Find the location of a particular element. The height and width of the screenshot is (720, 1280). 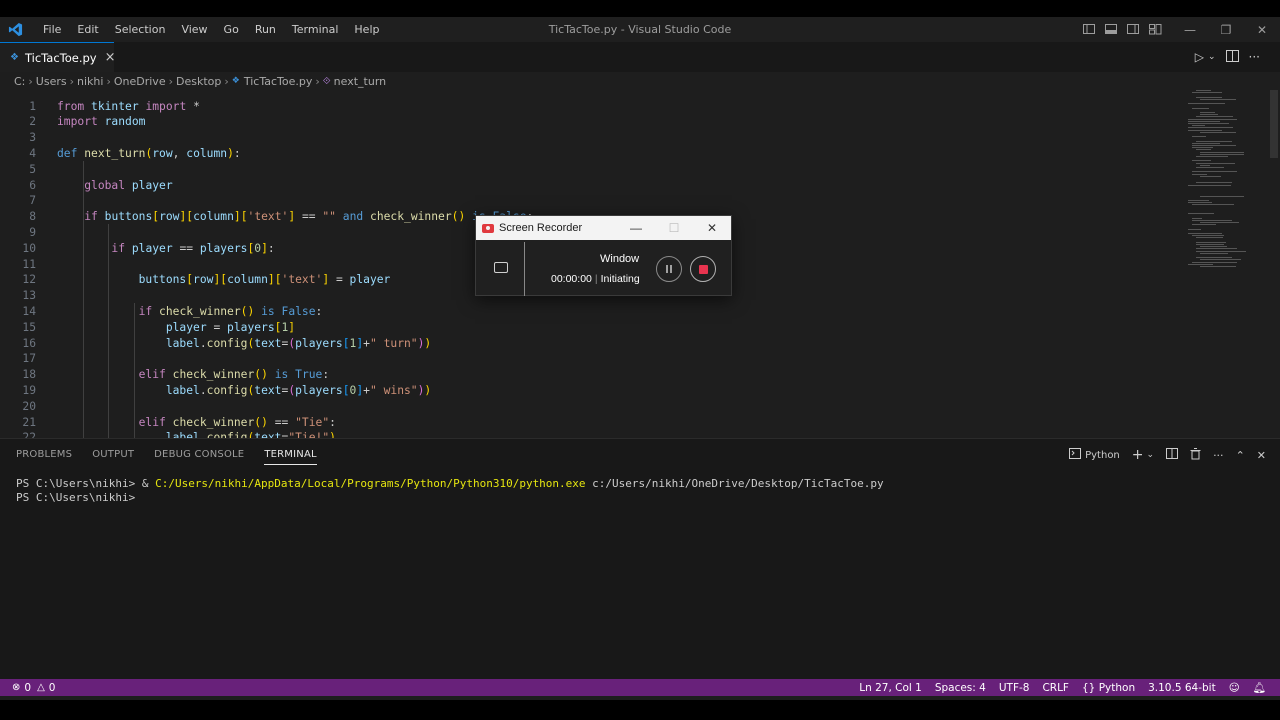

indentation: Spaces: 4 is located at coordinates (960, 688).